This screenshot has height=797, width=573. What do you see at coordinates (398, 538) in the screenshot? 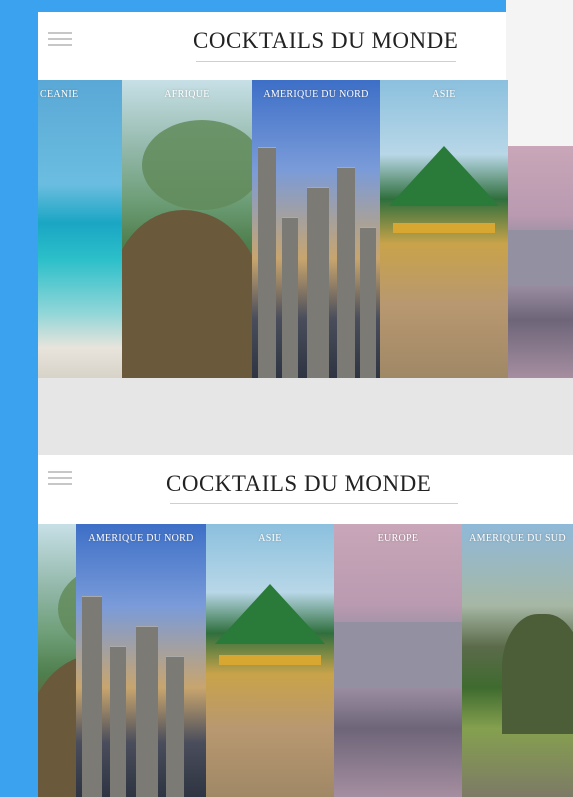
I see `panel-label: EUROPE` at bounding box center [398, 538].